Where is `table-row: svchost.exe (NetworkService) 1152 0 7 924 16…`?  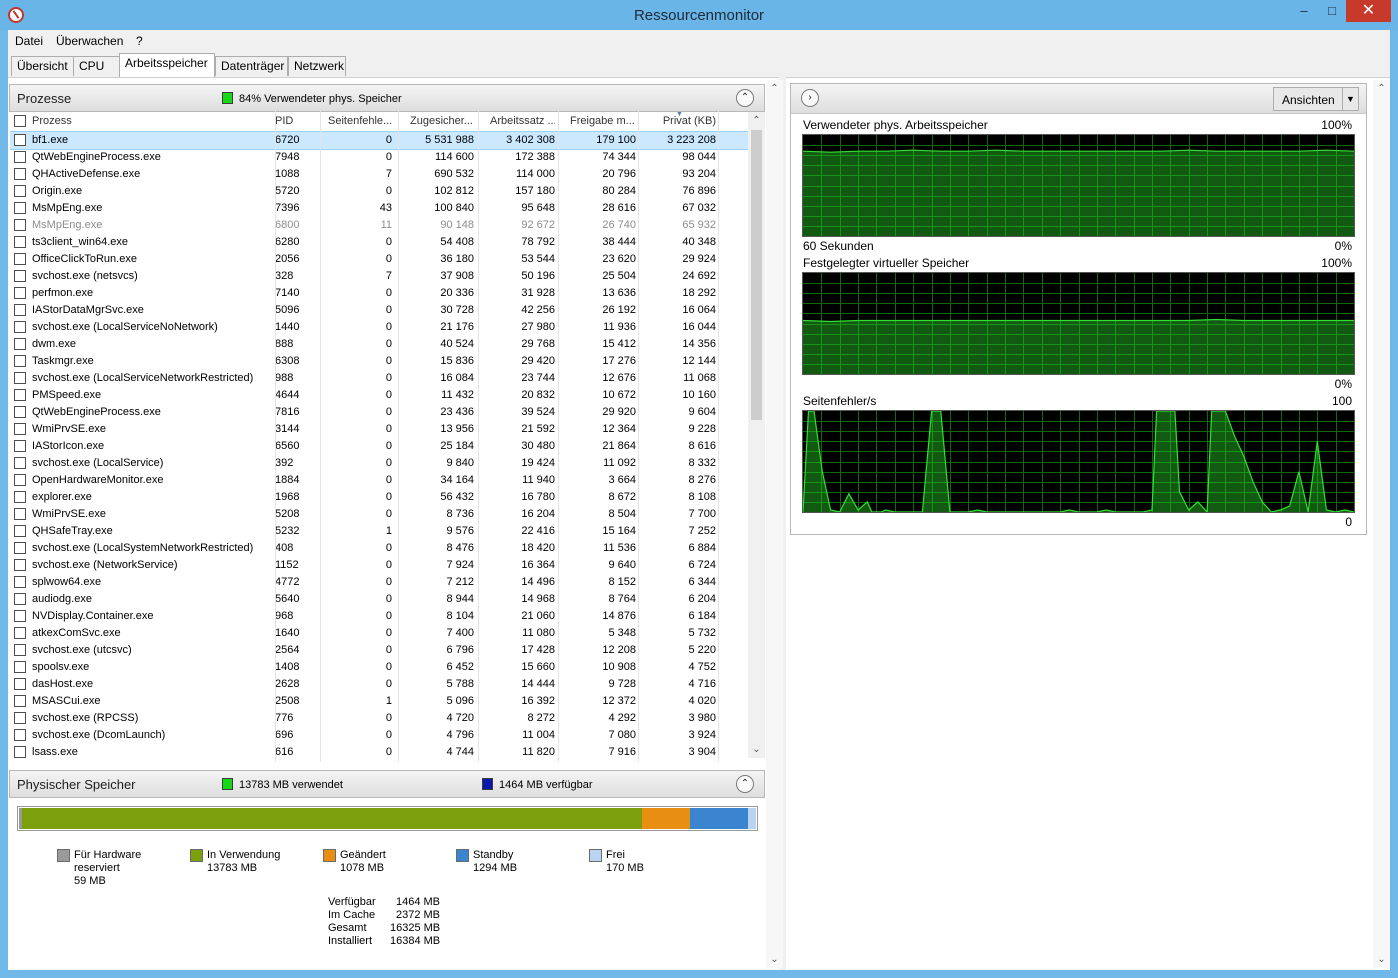 table-row: svchost.exe (NetworkService) 1152 0 7 924 16… is located at coordinates (380, 565).